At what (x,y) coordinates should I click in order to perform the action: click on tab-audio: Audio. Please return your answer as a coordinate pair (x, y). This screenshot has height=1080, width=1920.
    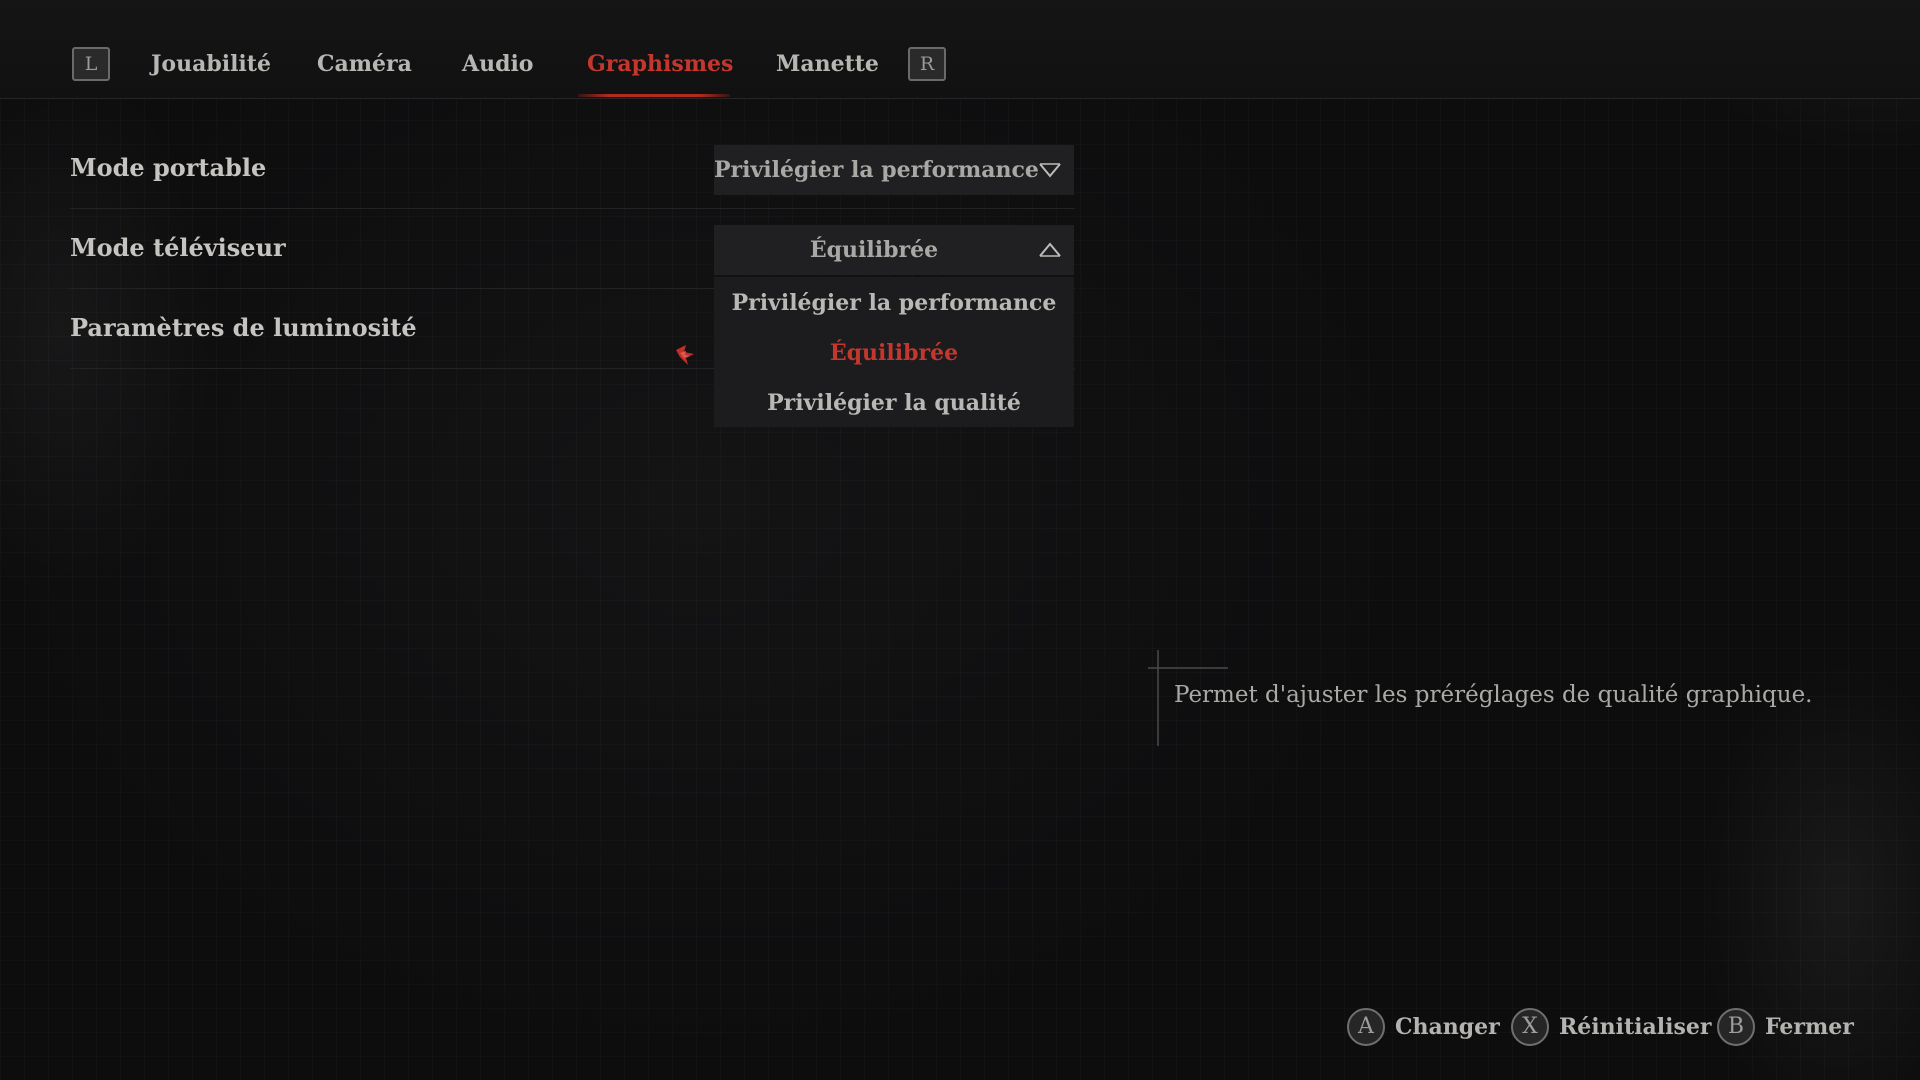
    Looking at the image, I should click on (497, 64).